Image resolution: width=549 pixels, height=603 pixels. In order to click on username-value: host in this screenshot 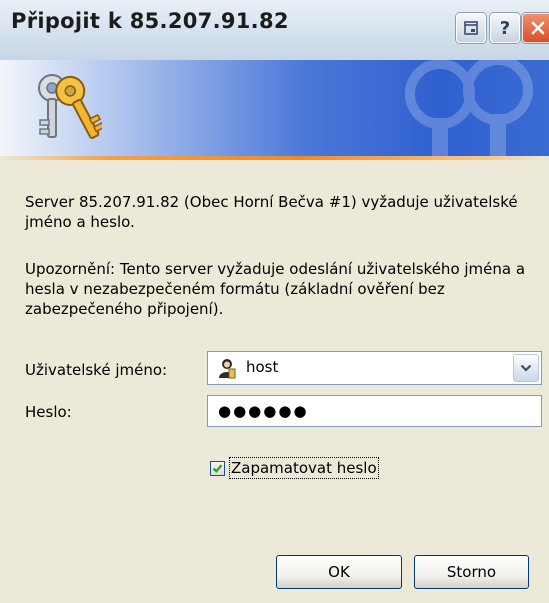, I will do `click(262, 367)`.